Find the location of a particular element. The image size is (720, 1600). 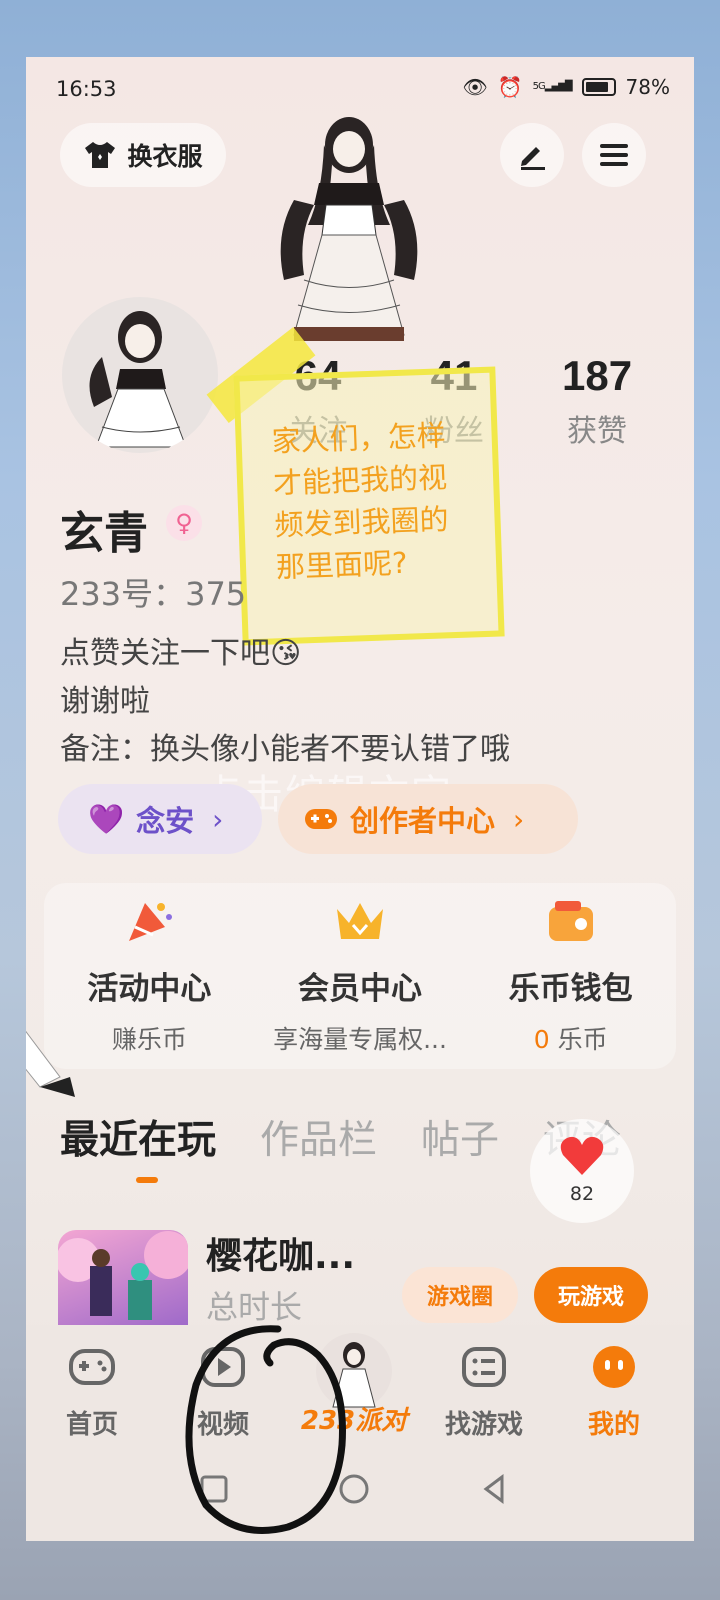

hamburger-menu-icon is located at coordinates (614, 155).